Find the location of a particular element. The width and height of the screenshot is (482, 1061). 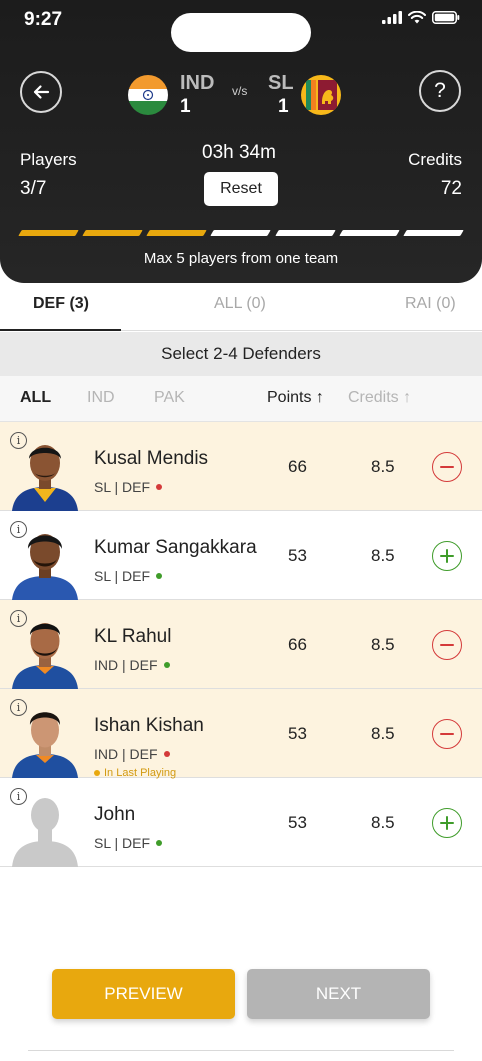

question-icon: ? is located at coordinates (440, 90).